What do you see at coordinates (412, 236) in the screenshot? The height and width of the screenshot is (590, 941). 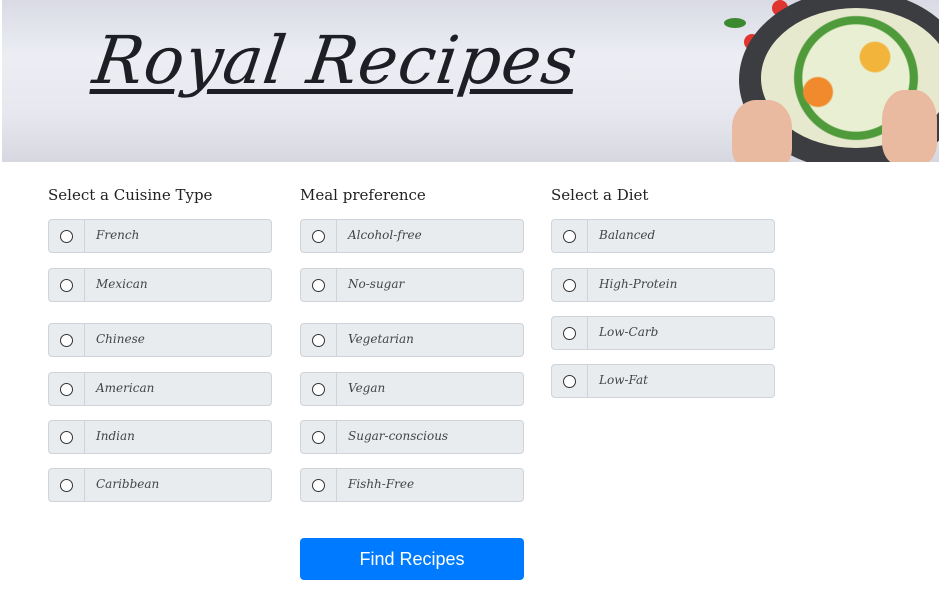 I see `meal-option-alcohol-free: Alcohol-free` at bounding box center [412, 236].